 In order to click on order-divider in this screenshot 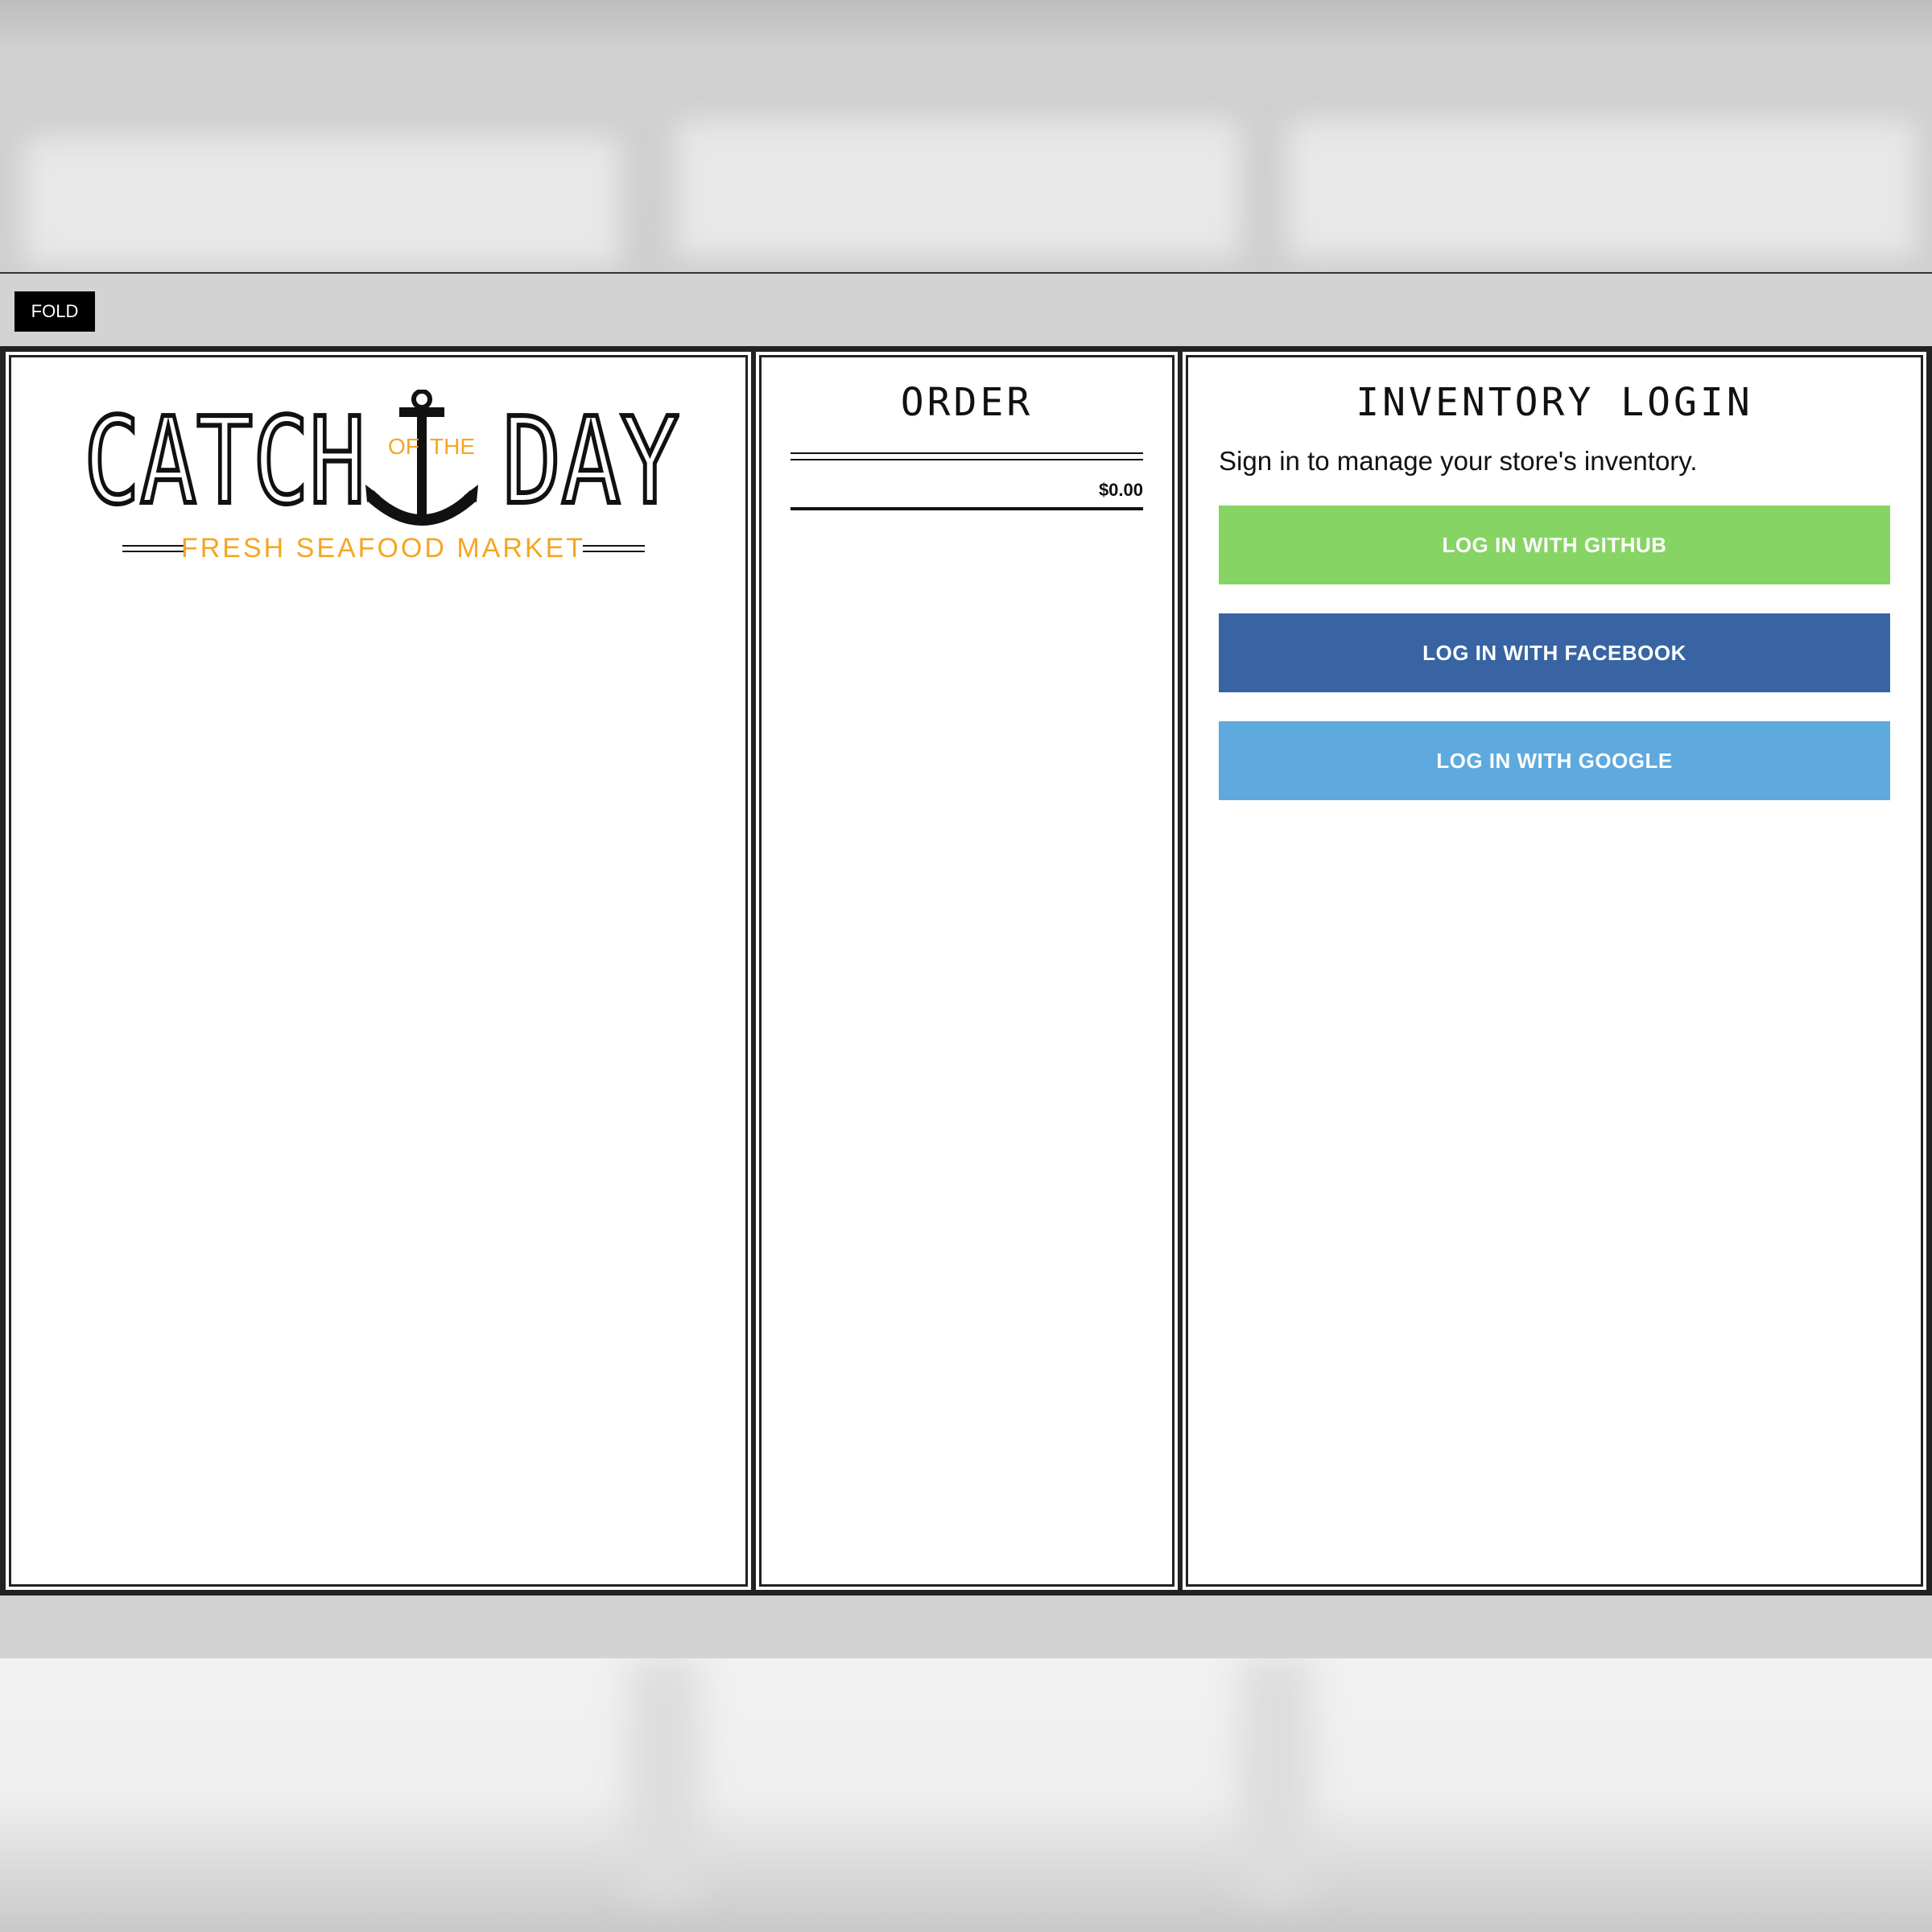, I will do `click(967, 456)`.